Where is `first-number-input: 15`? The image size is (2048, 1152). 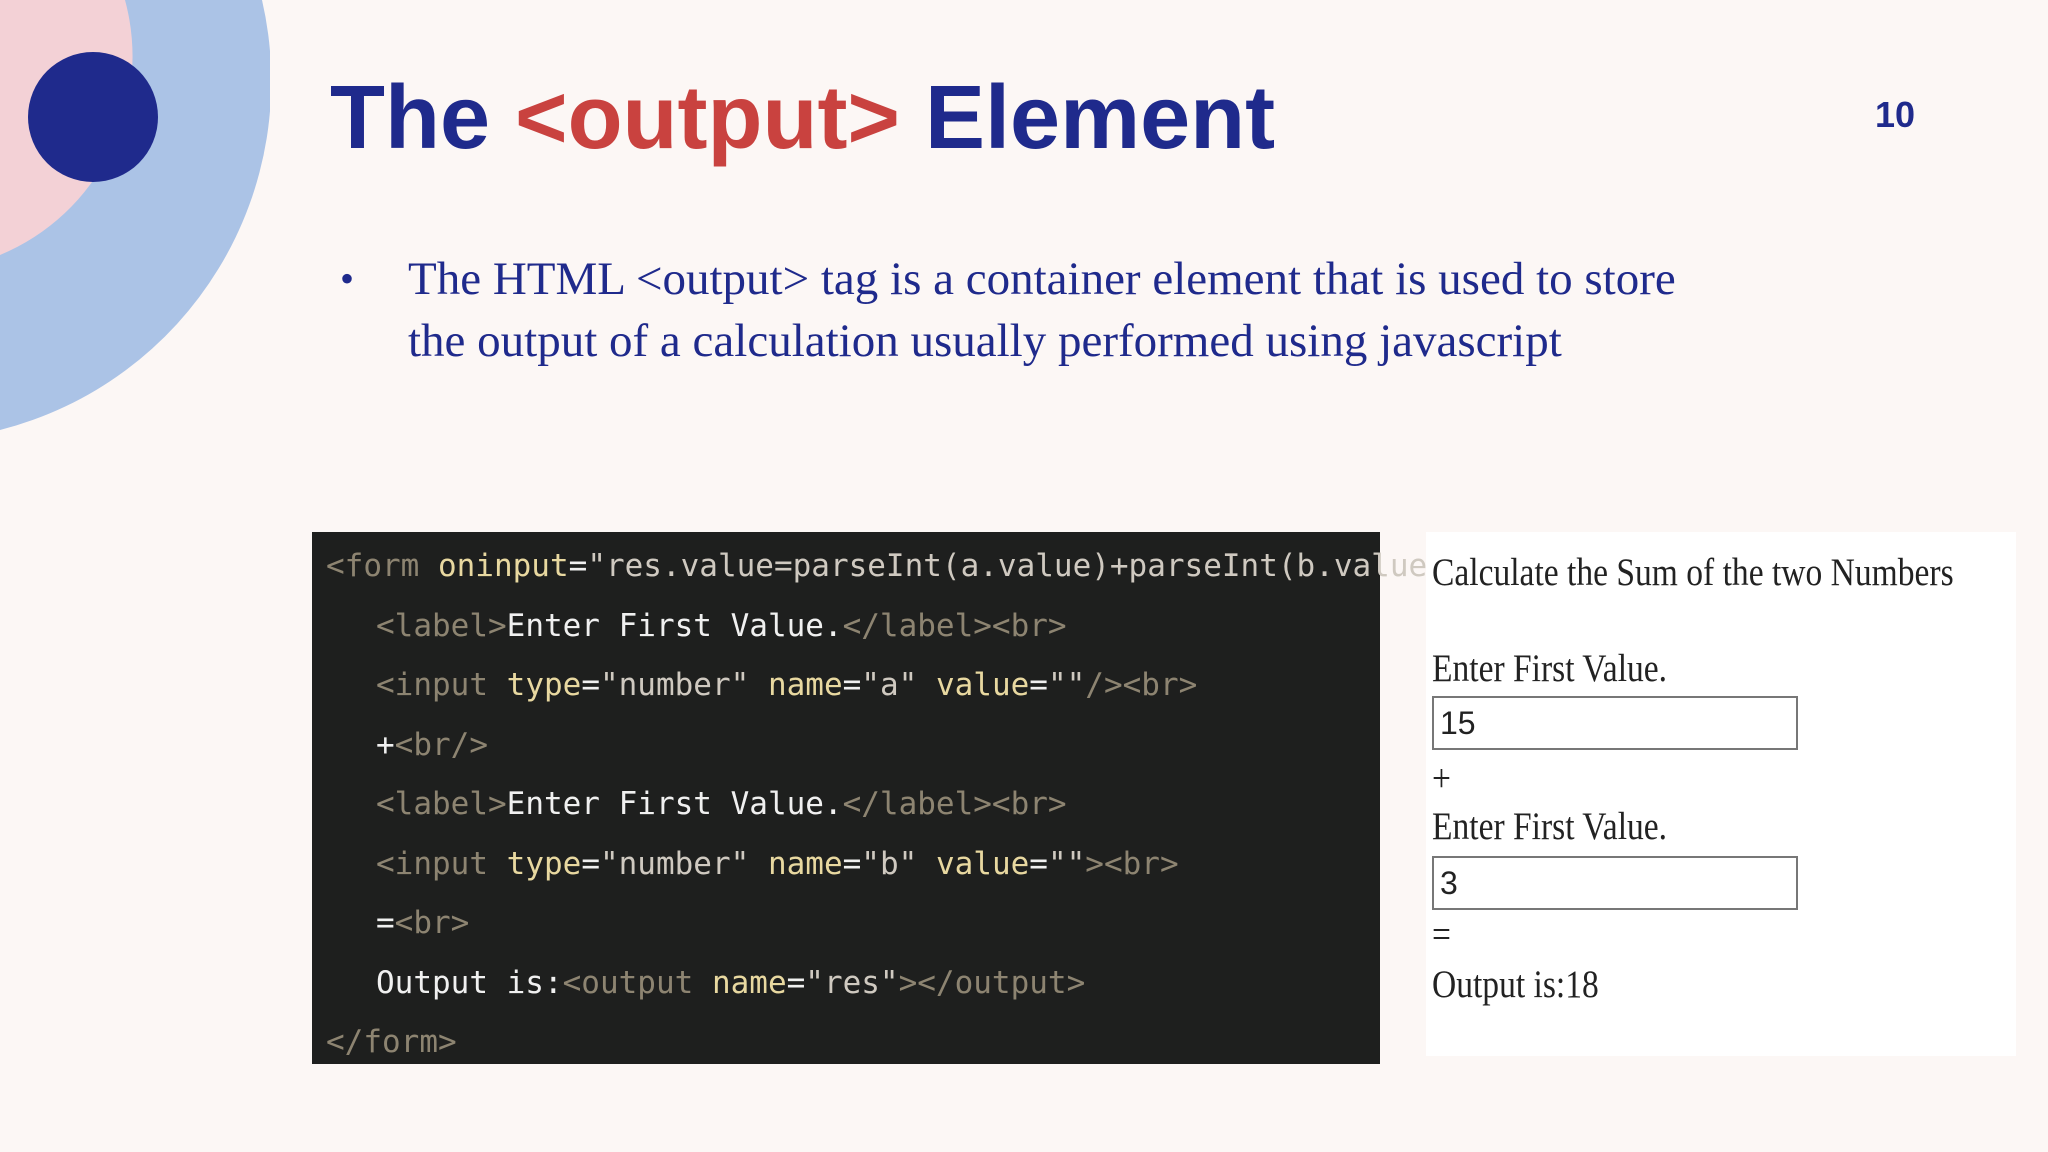
first-number-input: 15 is located at coordinates (1615, 723).